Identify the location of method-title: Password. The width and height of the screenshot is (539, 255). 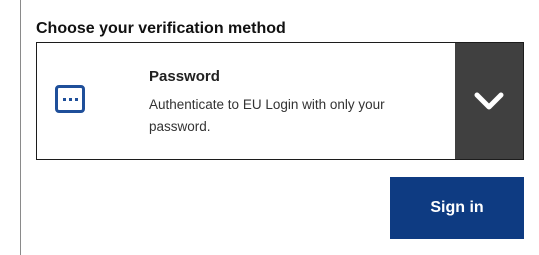
(184, 76).